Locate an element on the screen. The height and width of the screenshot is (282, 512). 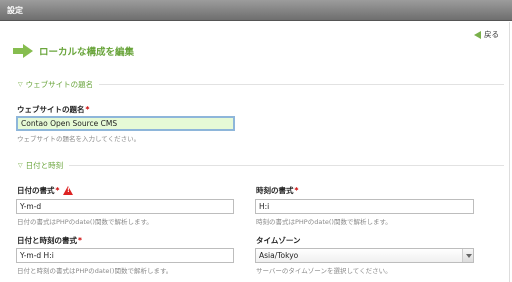
time-format-input is located at coordinates (364, 206).